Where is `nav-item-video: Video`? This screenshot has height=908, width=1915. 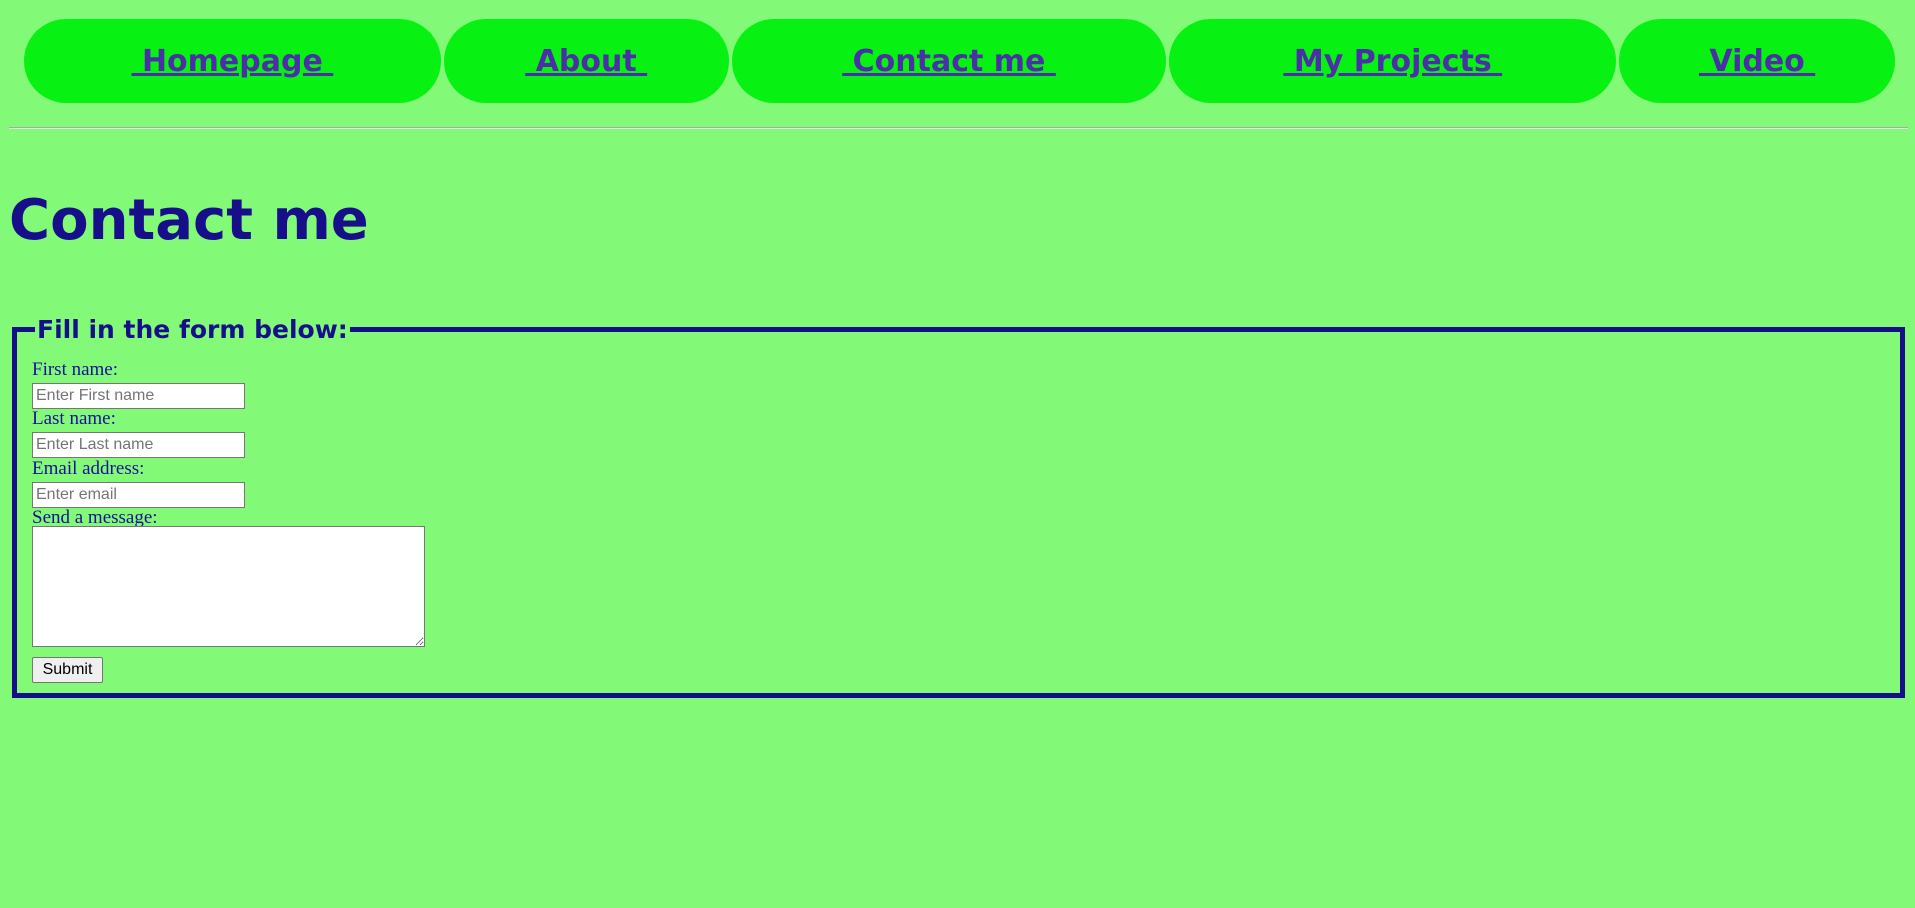 nav-item-video: Video is located at coordinates (1757, 61).